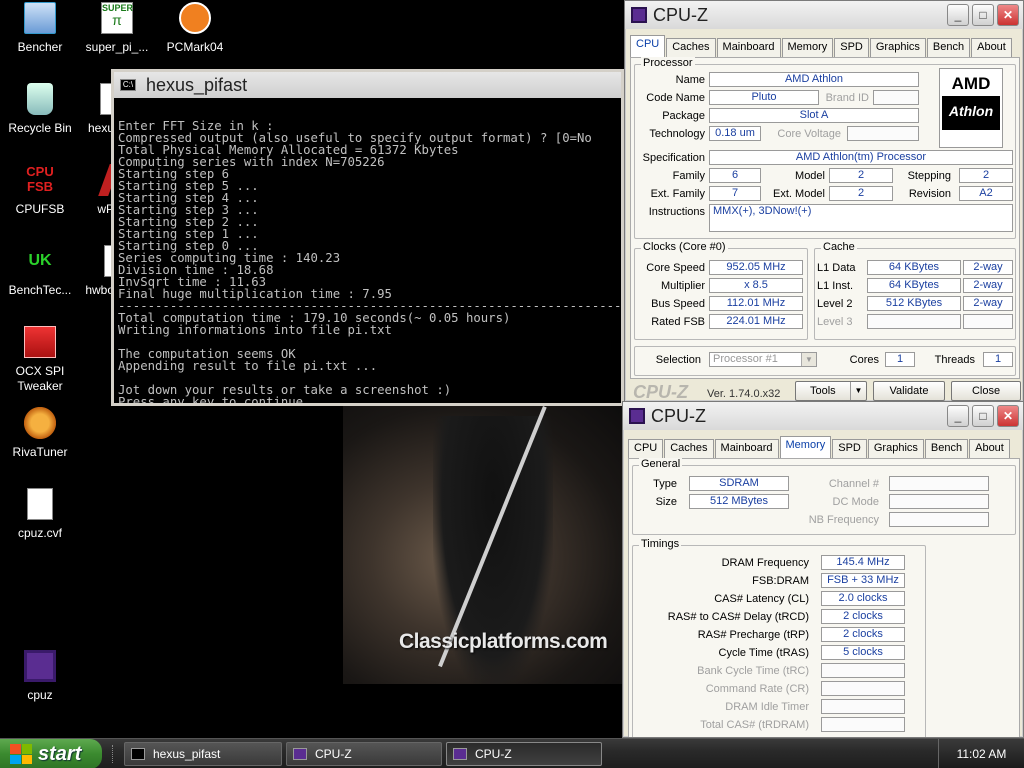 The width and height of the screenshot is (1024, 768). Describe the element at coordinates (40, 18) in the screenshot. I see `computer-icon` at that location.